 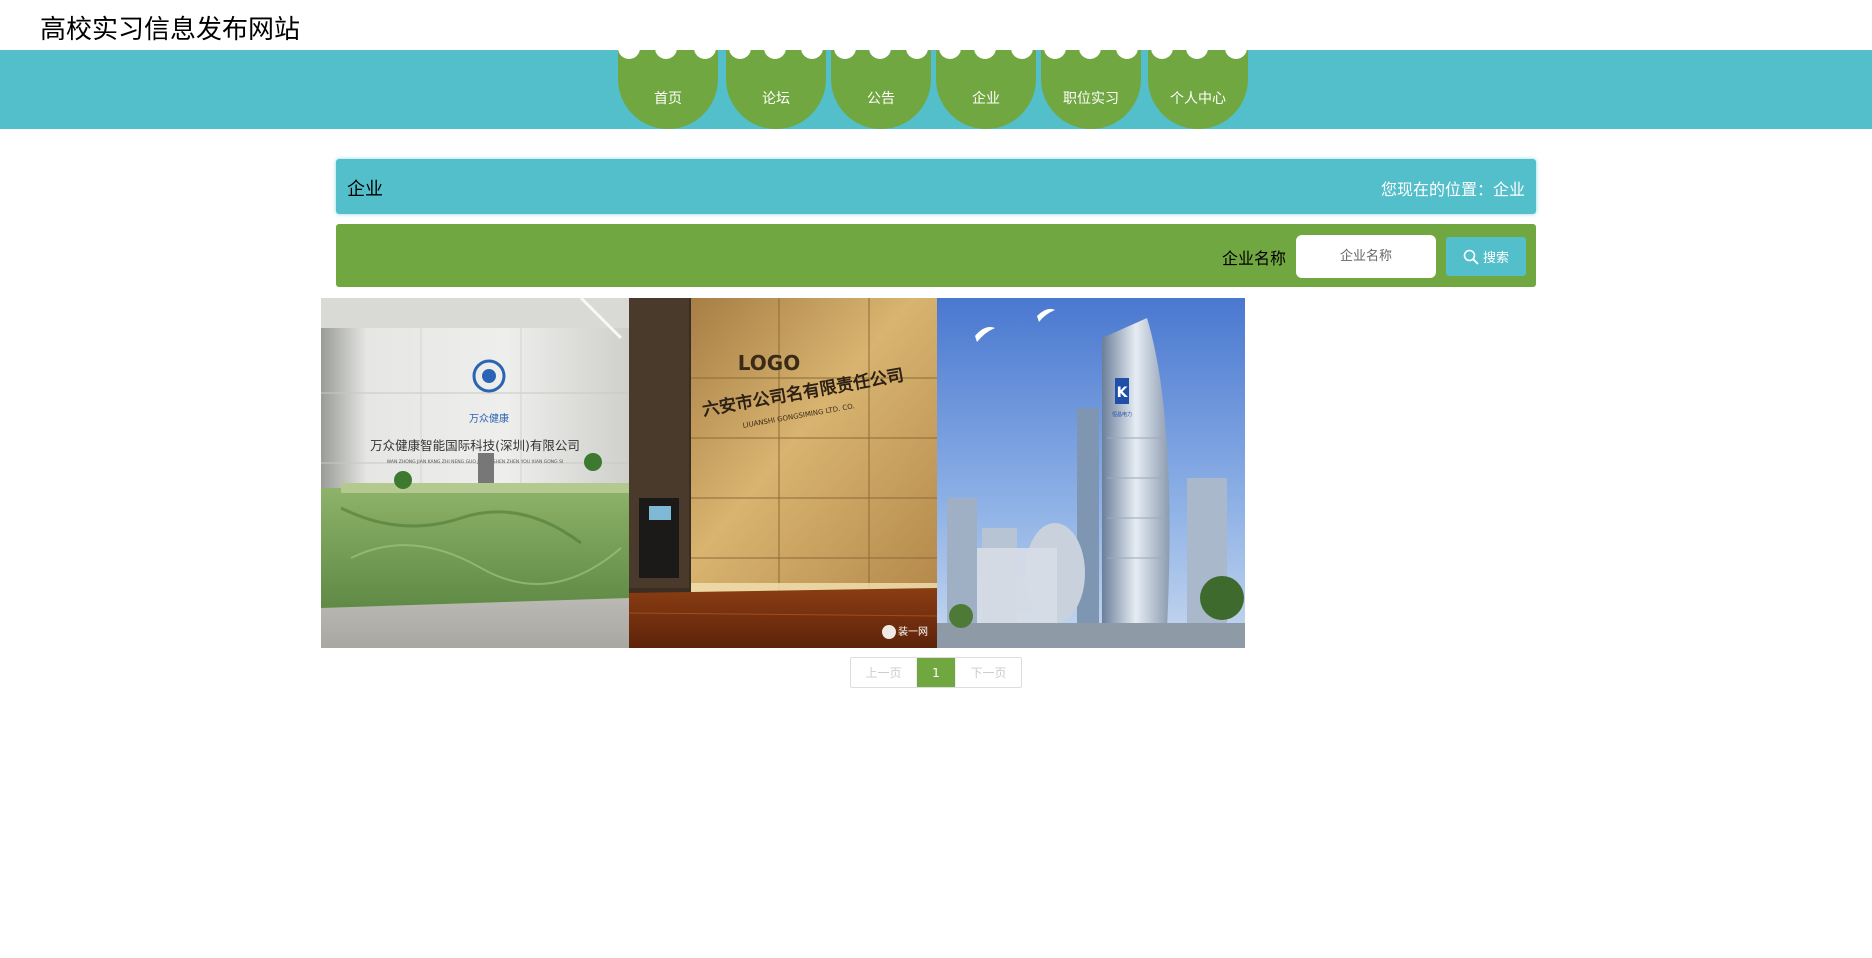 I want to click on nav-item-label: 个人中心, so click(x=1198, y=98).